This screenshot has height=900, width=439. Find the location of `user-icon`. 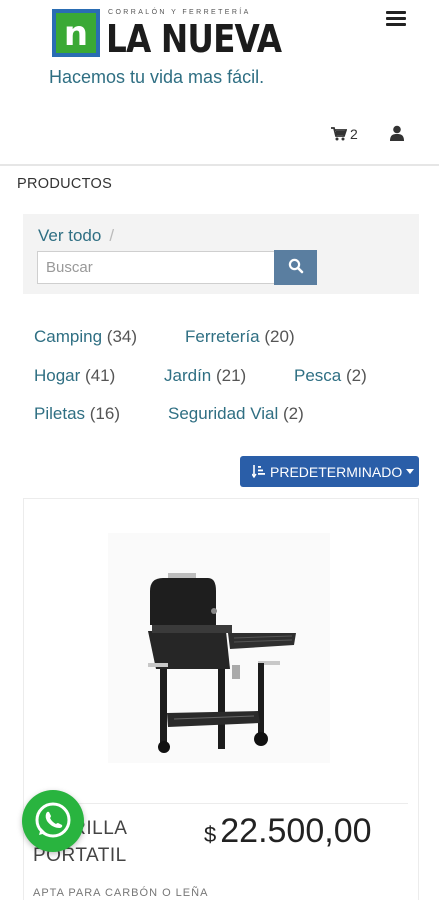

user-icon is located at coordinates (397, 133).